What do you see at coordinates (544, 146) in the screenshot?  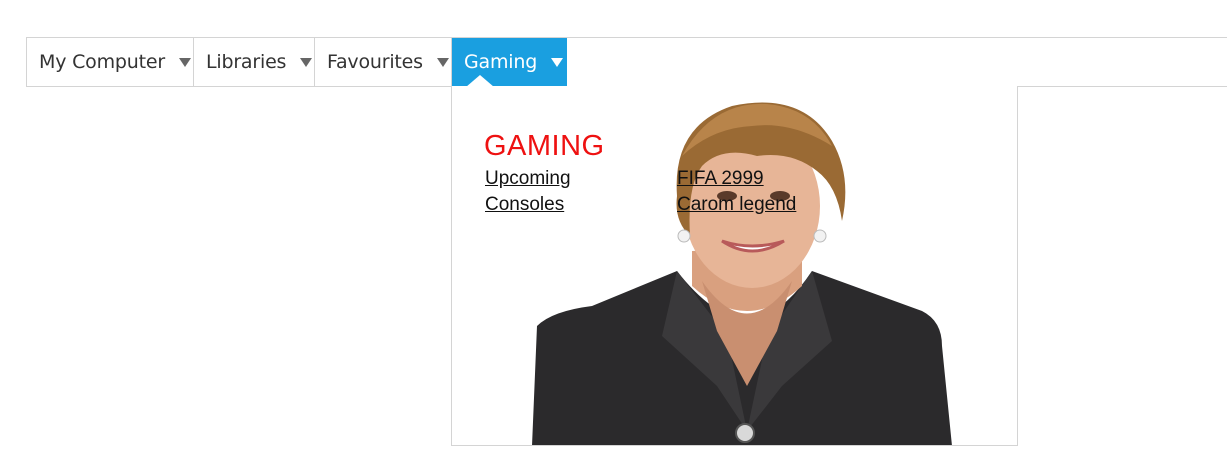 I see `dropdown-title: GAMING` at bounding box center [544, 146].